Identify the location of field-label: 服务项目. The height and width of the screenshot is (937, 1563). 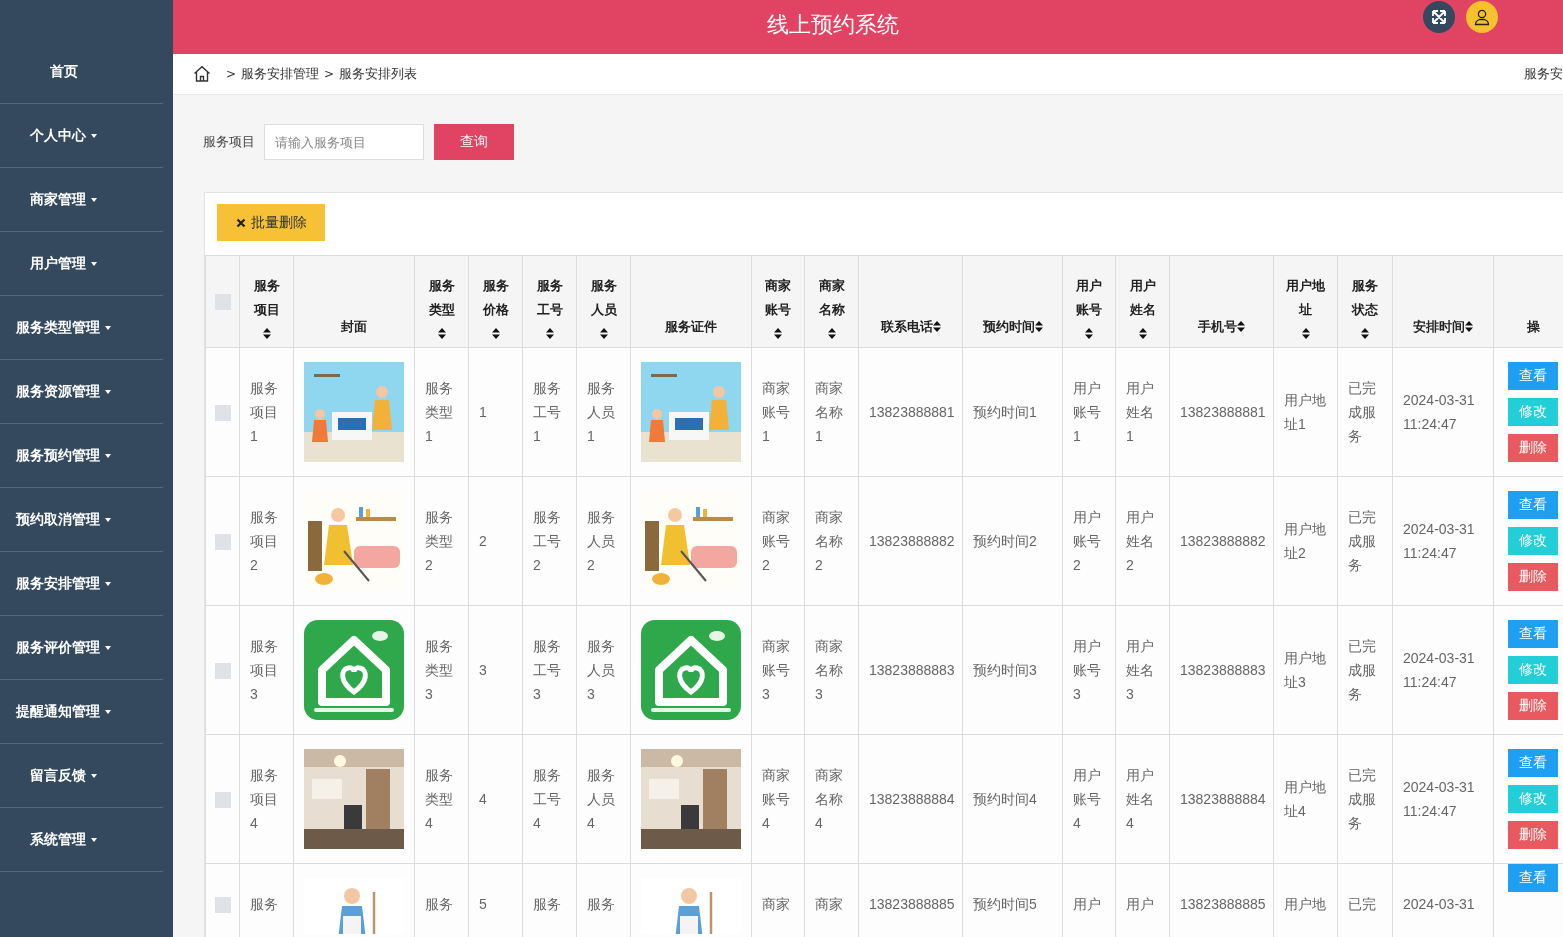
(229, 142).